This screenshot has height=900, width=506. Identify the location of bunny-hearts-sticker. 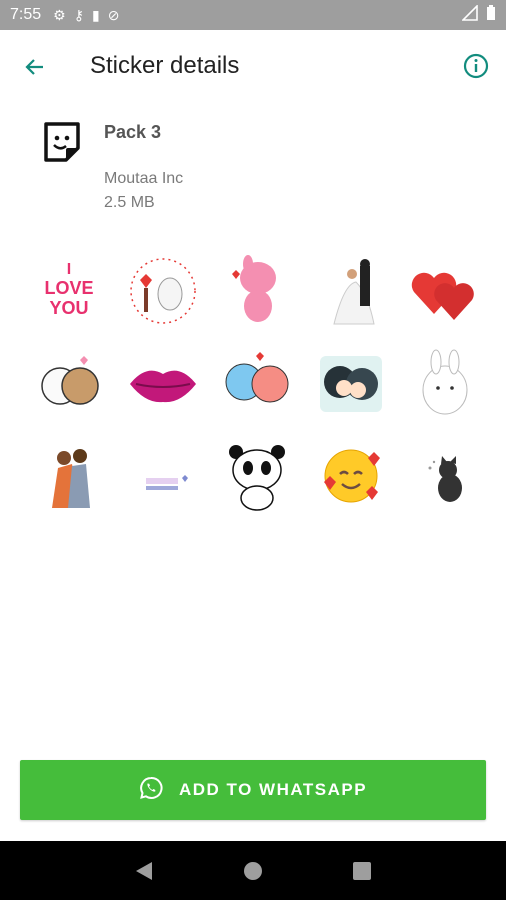
(163, 291).